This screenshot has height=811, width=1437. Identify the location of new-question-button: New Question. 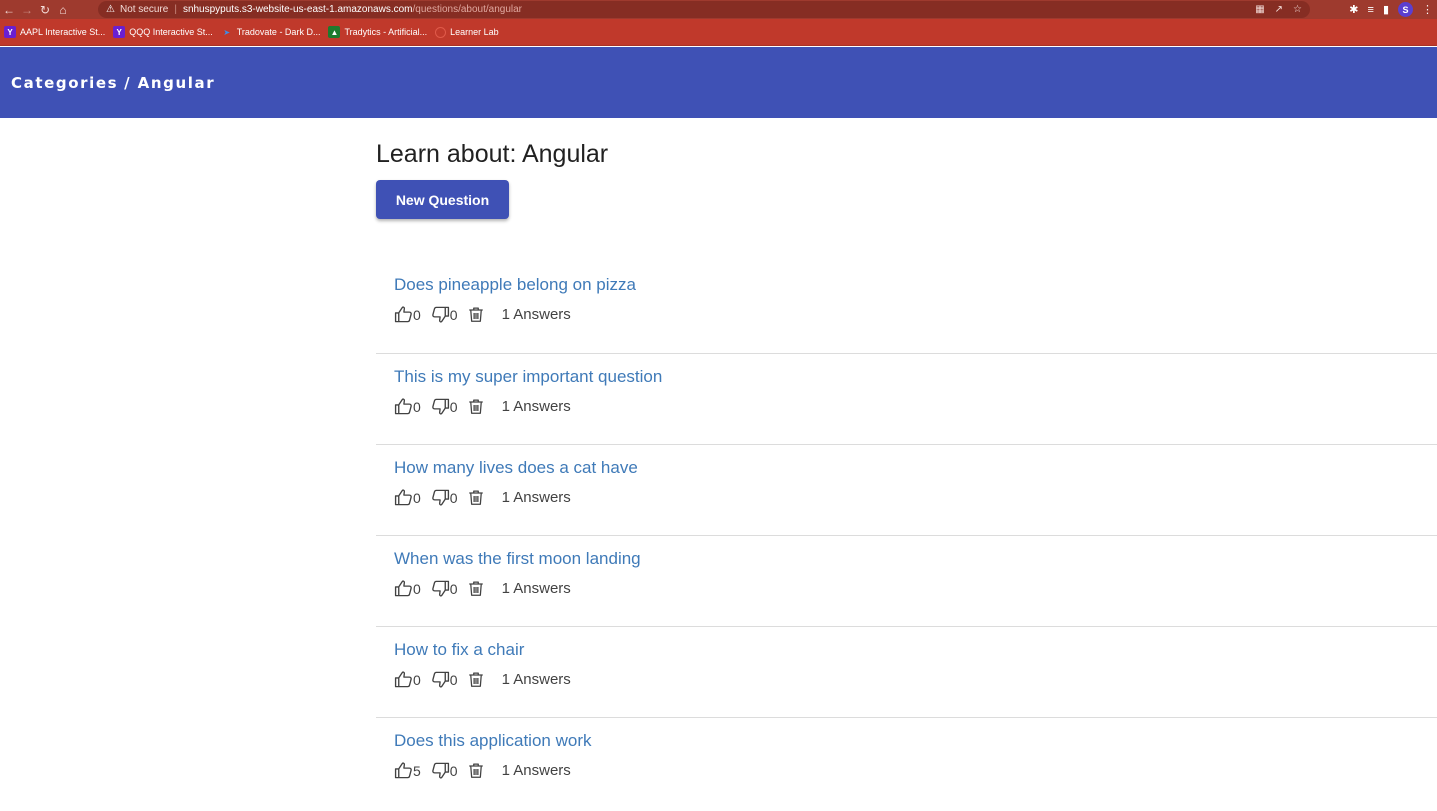
(442, 199).